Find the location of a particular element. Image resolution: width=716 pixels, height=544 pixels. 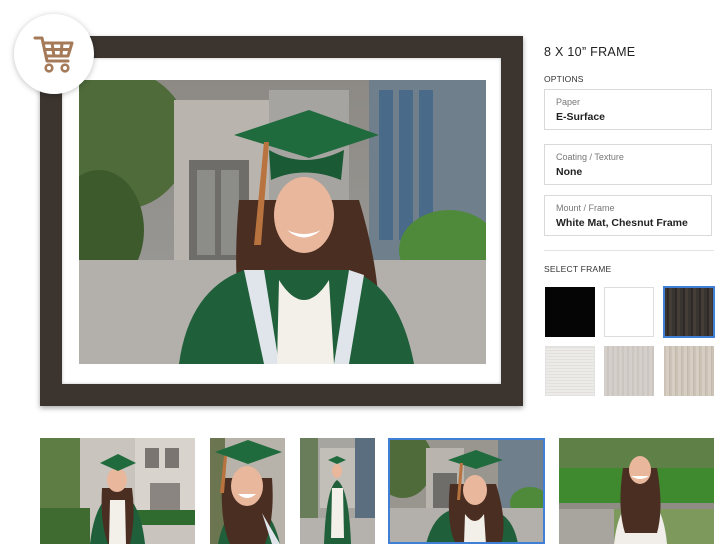

option-label: Coating / Texture is located at coordinates (590, 157).